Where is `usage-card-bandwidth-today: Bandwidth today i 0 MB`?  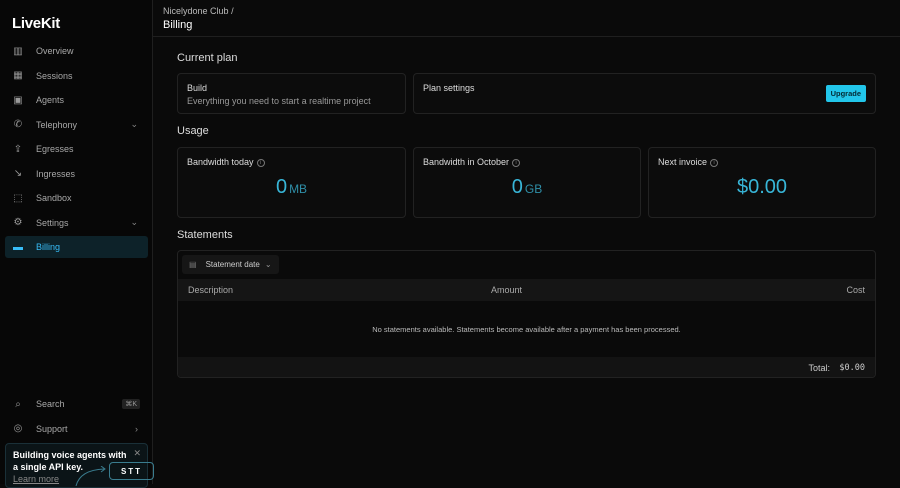
usage-card-bandwidth-today: Bandwidth today i 0 MB is located at coordinates (291, 182).